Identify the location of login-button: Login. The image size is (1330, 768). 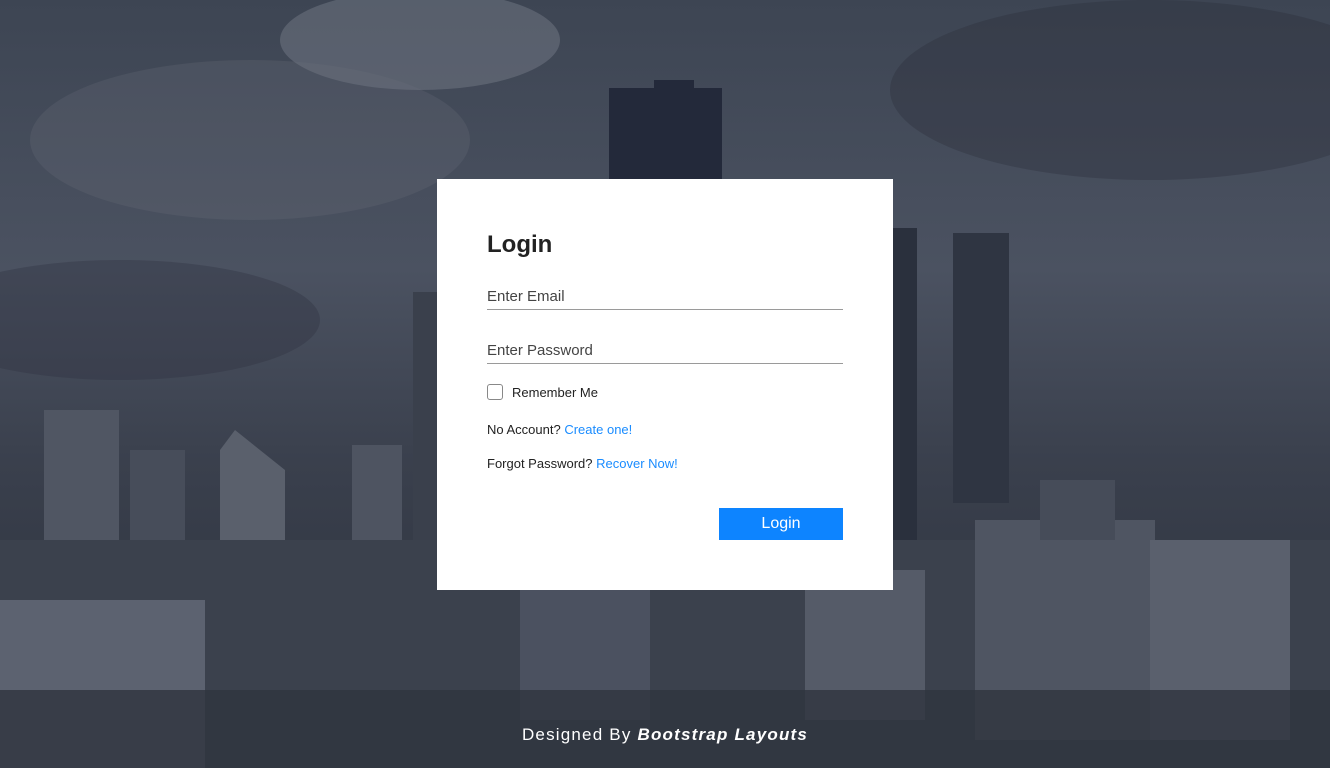
(781, 524).